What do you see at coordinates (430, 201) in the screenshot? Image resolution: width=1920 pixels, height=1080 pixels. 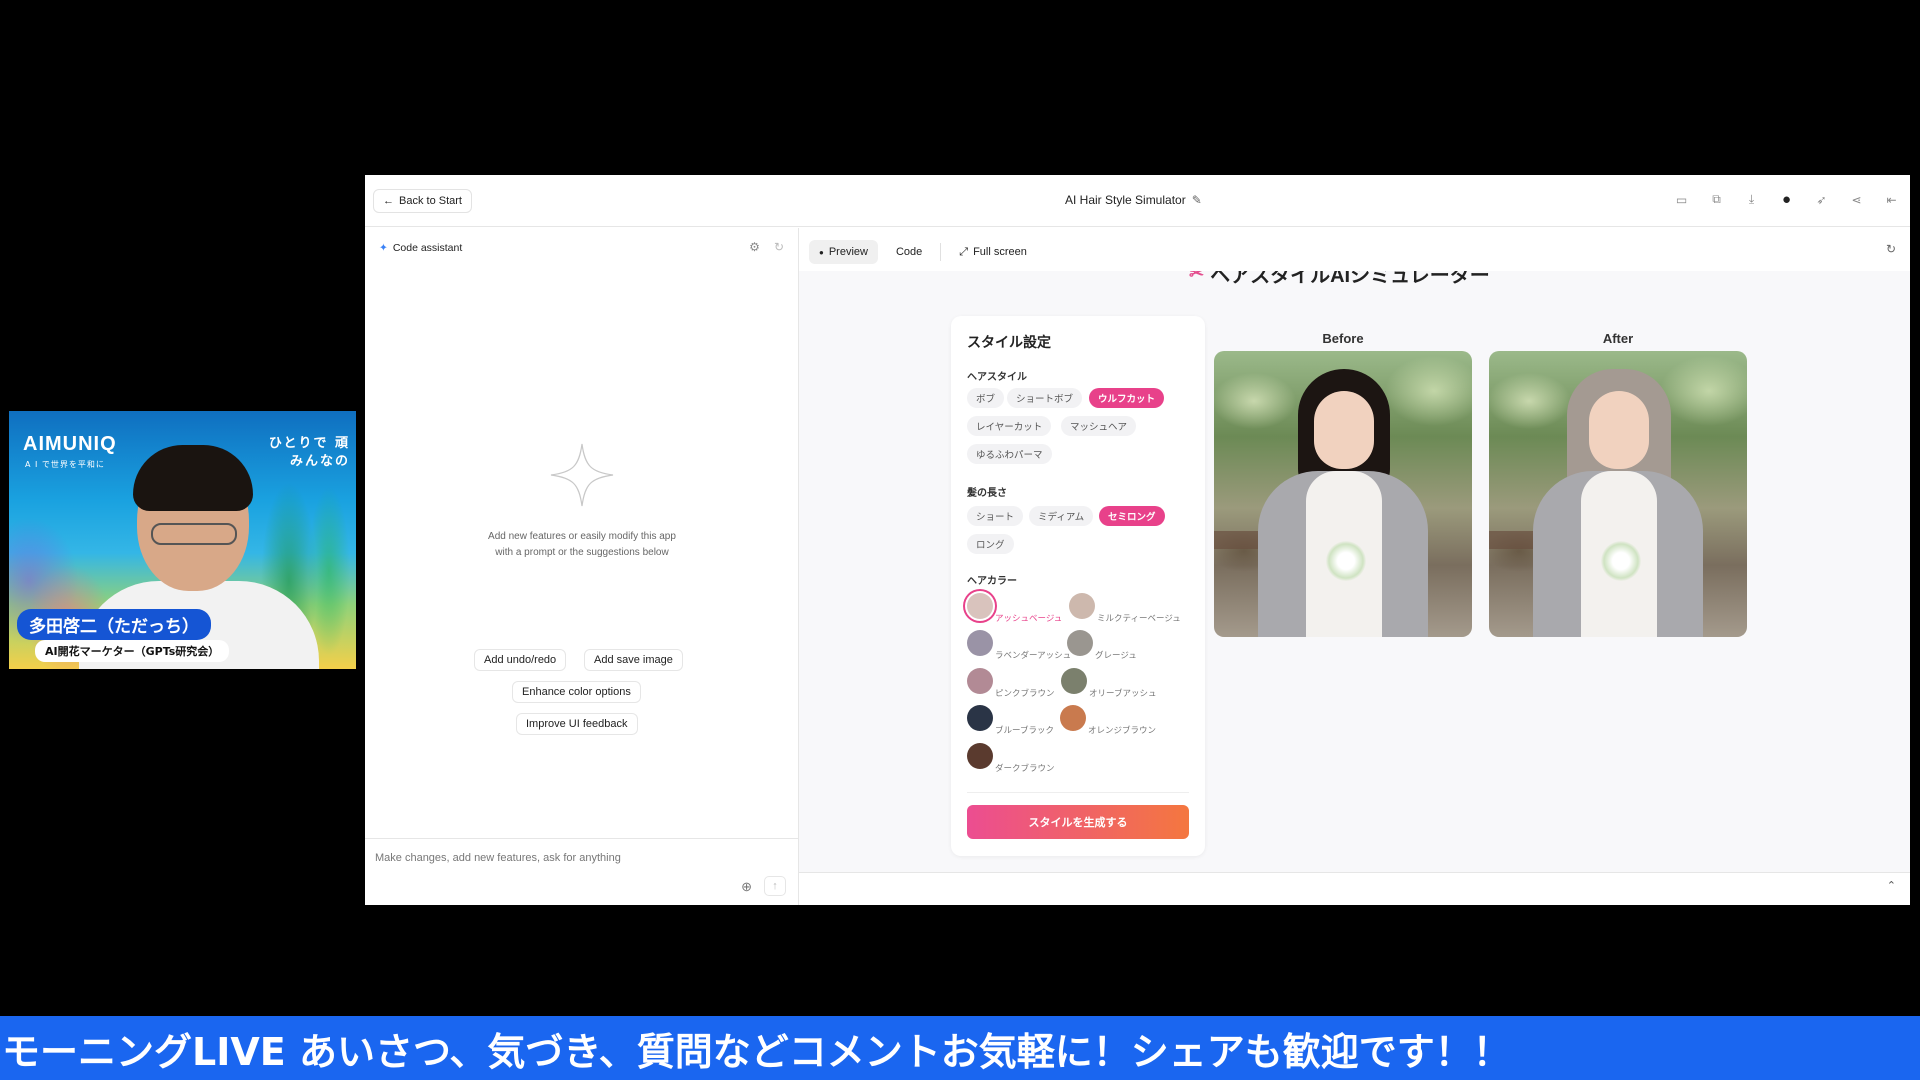 I see `back-label: Back to Start` at bounding box center [430, 201].